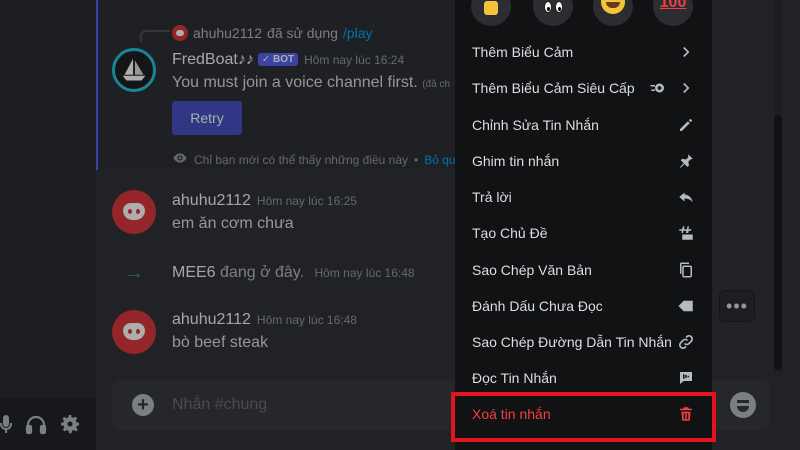 This screenshot has height=450, width=800. What do you see at coordinates (583, 233) in the screenshot?
I see `menu-create-thread: Tạo Chủ Đề` at bounding box center [583, 233].